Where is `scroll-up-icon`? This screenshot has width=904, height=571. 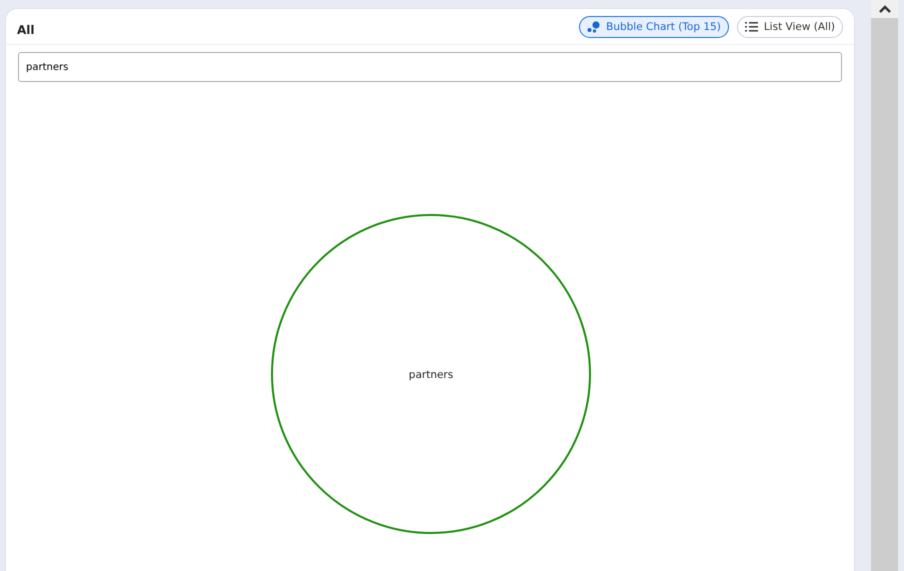
scroll-up-icon is located at coordinates (884, 9).